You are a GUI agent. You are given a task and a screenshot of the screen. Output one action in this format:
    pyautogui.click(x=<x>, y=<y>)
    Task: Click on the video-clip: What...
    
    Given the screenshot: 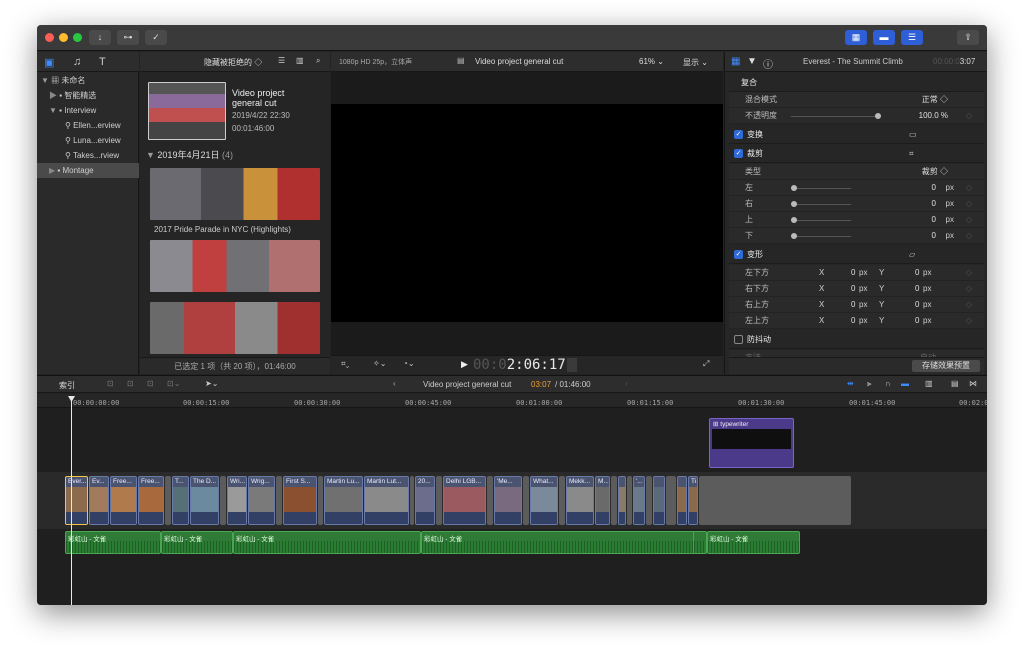 What is the action you would take?
    pyautogui.click(x=544, y=500)
    